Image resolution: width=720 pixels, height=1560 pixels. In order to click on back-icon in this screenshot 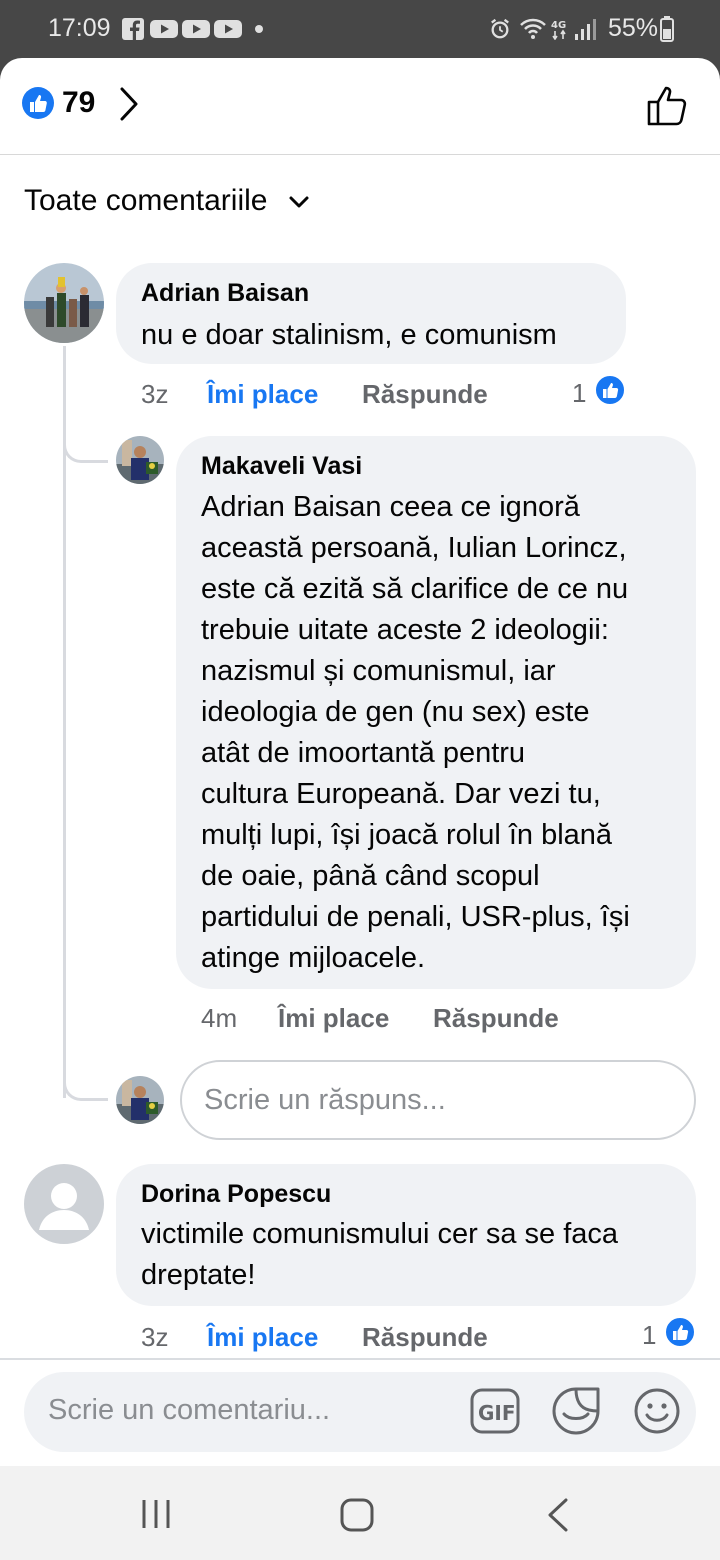, I will do `click(558, 1515)`.